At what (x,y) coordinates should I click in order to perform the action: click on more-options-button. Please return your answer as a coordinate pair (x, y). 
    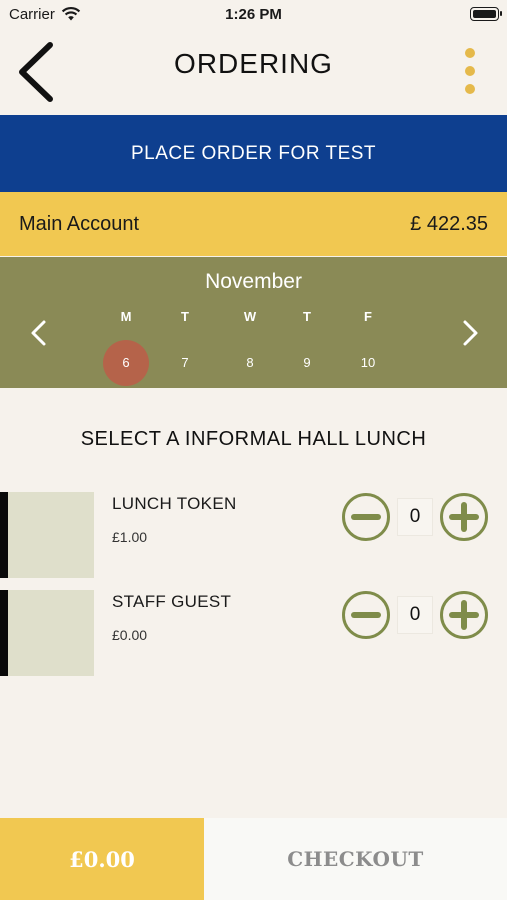
    Looking at the image, I should click on (470, 71).